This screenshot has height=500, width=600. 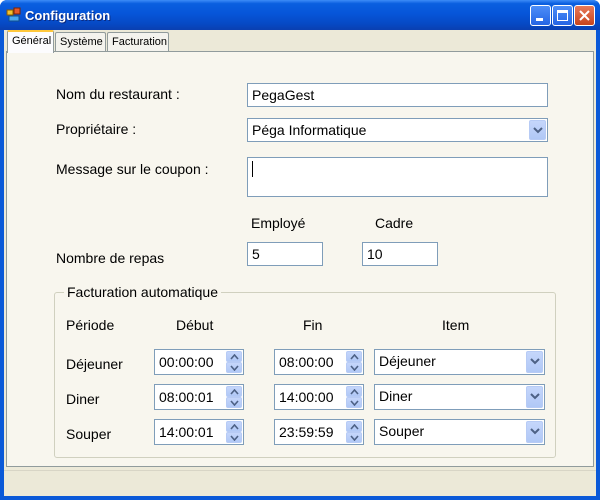 What do you see at coordinates (397, 95) in the screenshot?
I see `restaurant-name-input: PegaGest` at bounding box center [397, 95].